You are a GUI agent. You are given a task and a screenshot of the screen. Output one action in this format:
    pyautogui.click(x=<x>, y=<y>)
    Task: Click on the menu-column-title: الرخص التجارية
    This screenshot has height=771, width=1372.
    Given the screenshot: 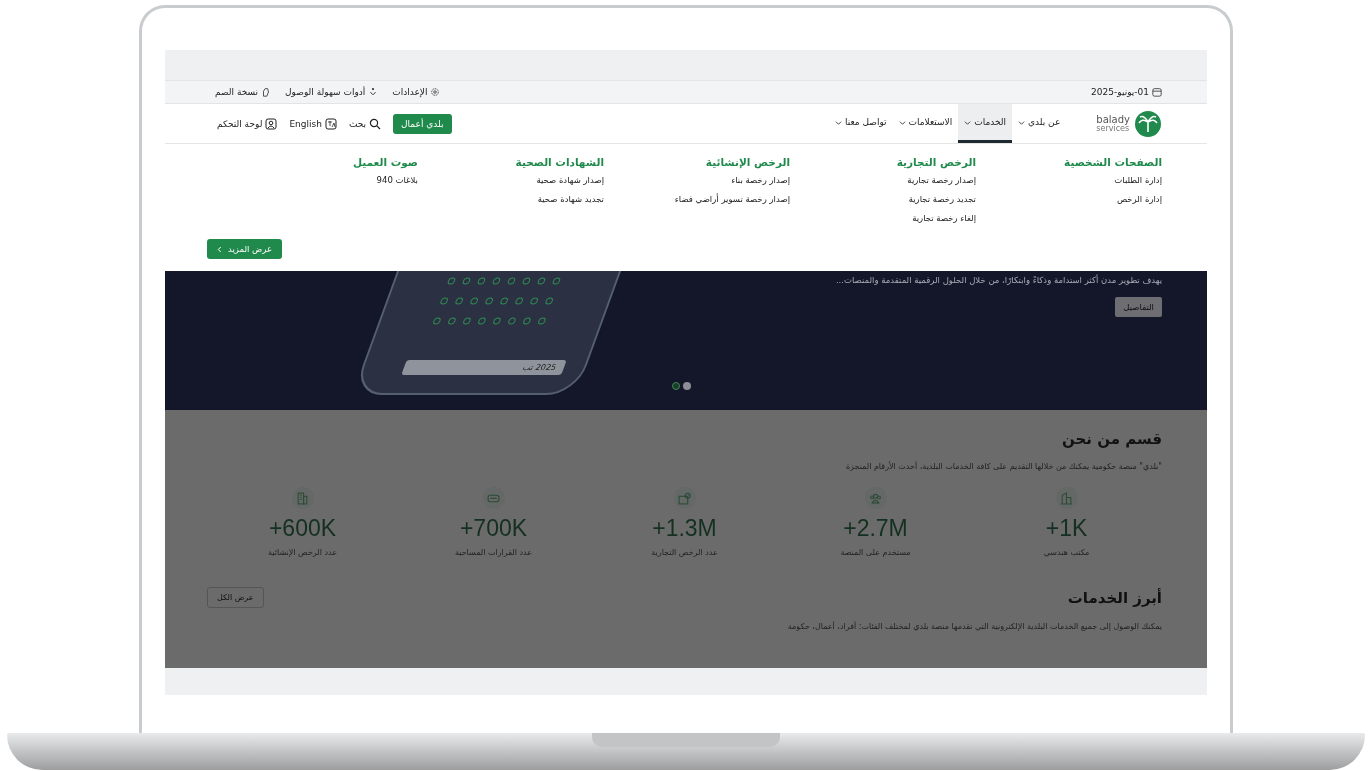 What is the action you would take?
    pyautogui.click(x=935, y=162)
    